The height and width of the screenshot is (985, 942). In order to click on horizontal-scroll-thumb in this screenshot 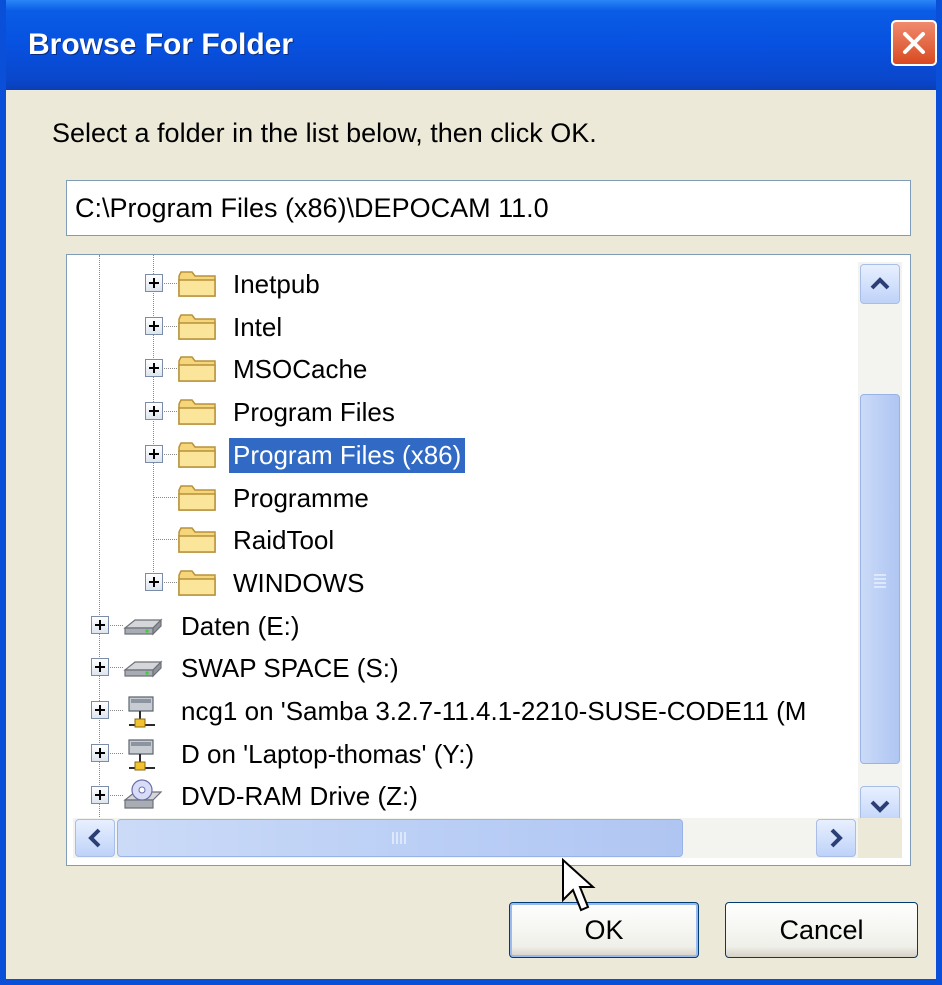, I will do `click(400, 838)`.